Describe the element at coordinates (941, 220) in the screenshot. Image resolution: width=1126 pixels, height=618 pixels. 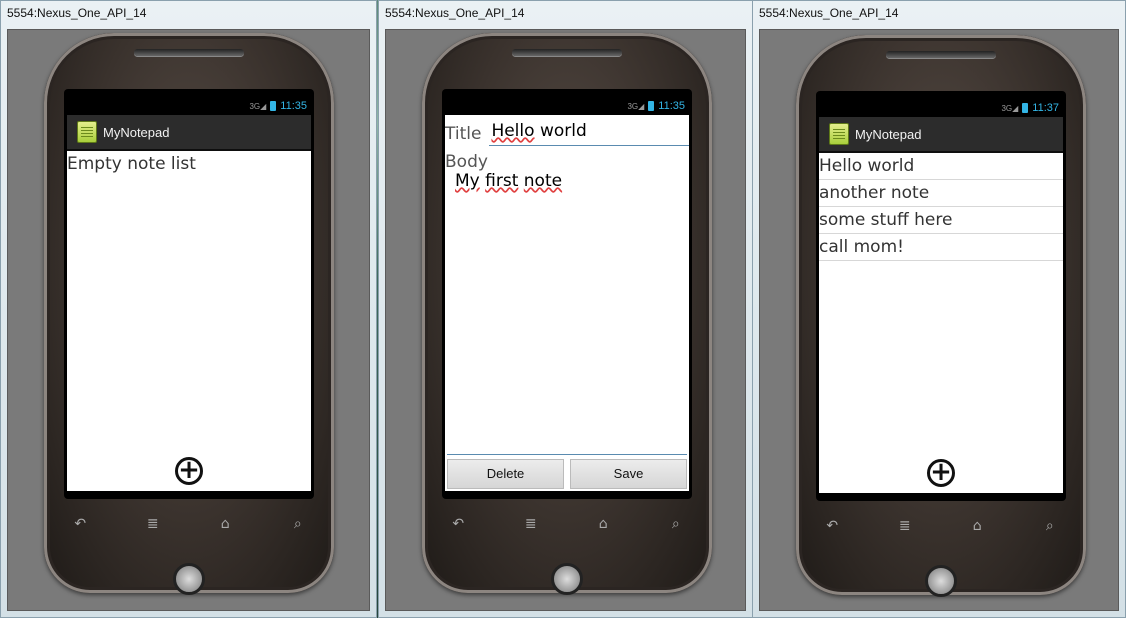
I see `note-item: some stuff here` at that location.